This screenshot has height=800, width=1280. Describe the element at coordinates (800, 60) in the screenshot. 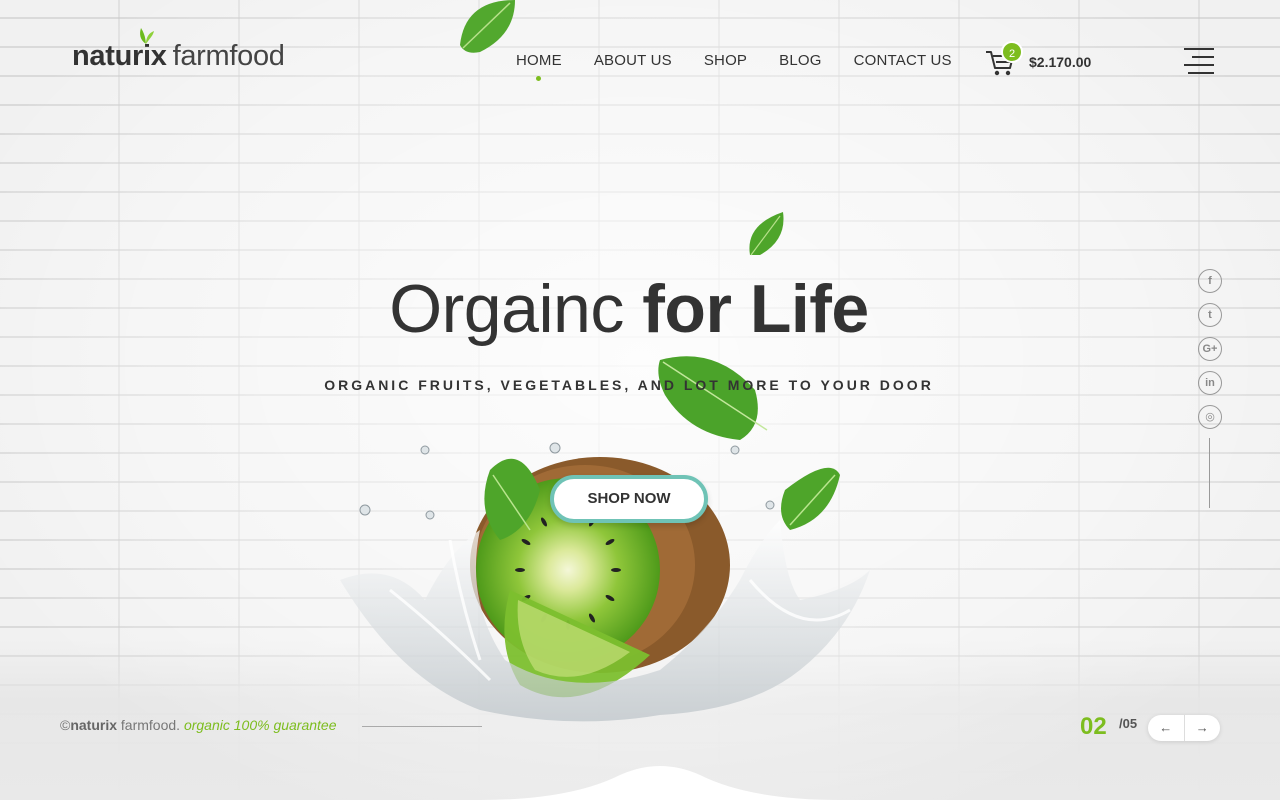

I see `nav-item-blog: BLOG` at that location.